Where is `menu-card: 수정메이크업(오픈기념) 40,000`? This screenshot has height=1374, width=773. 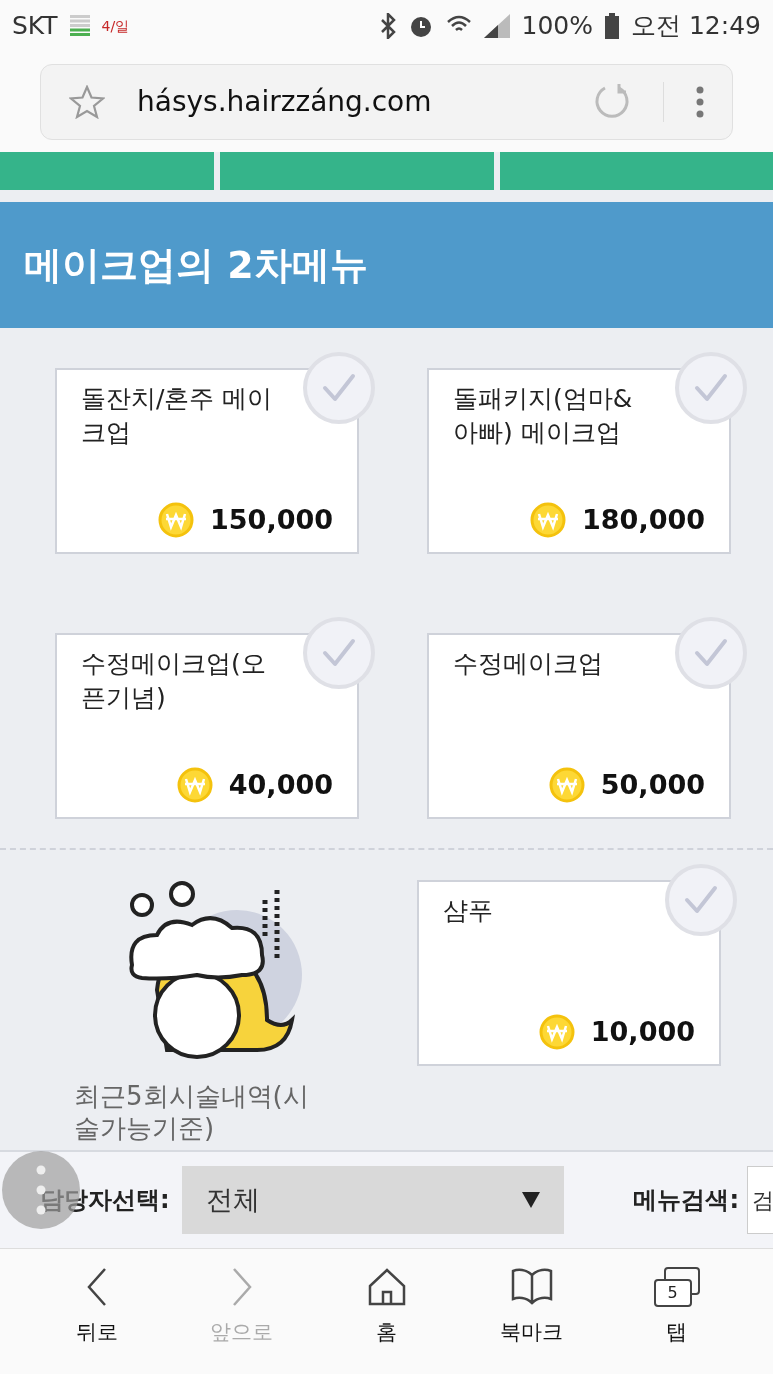
menu-card: 수정메이크업(오픈기념) 40,000 is located at coordinates (207, 726).